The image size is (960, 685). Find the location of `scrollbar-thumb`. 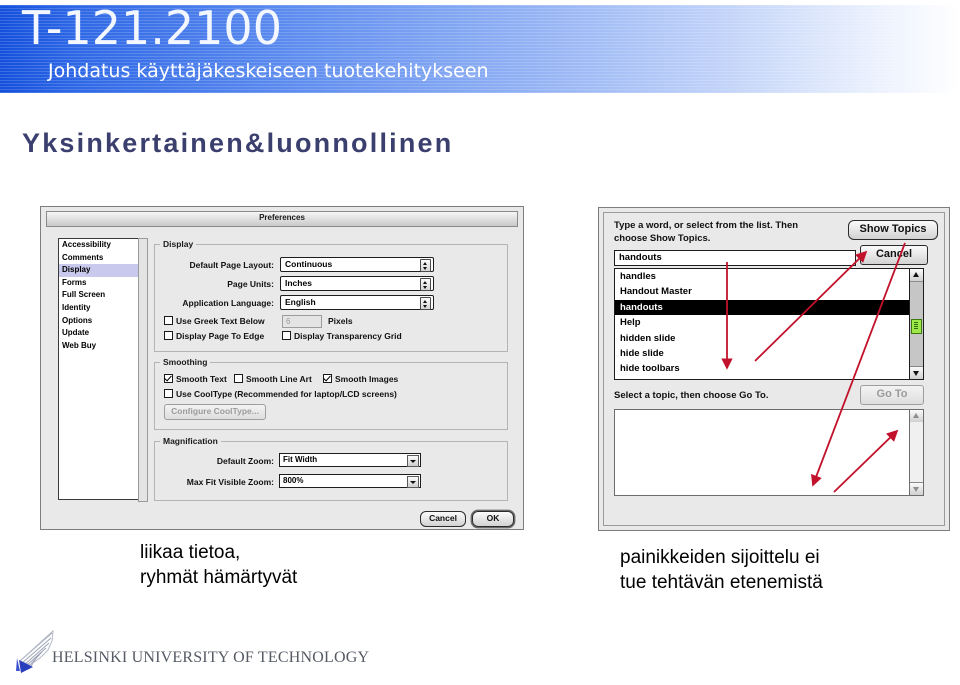

scrollbar-thumb is located at coordinates (916, 452).